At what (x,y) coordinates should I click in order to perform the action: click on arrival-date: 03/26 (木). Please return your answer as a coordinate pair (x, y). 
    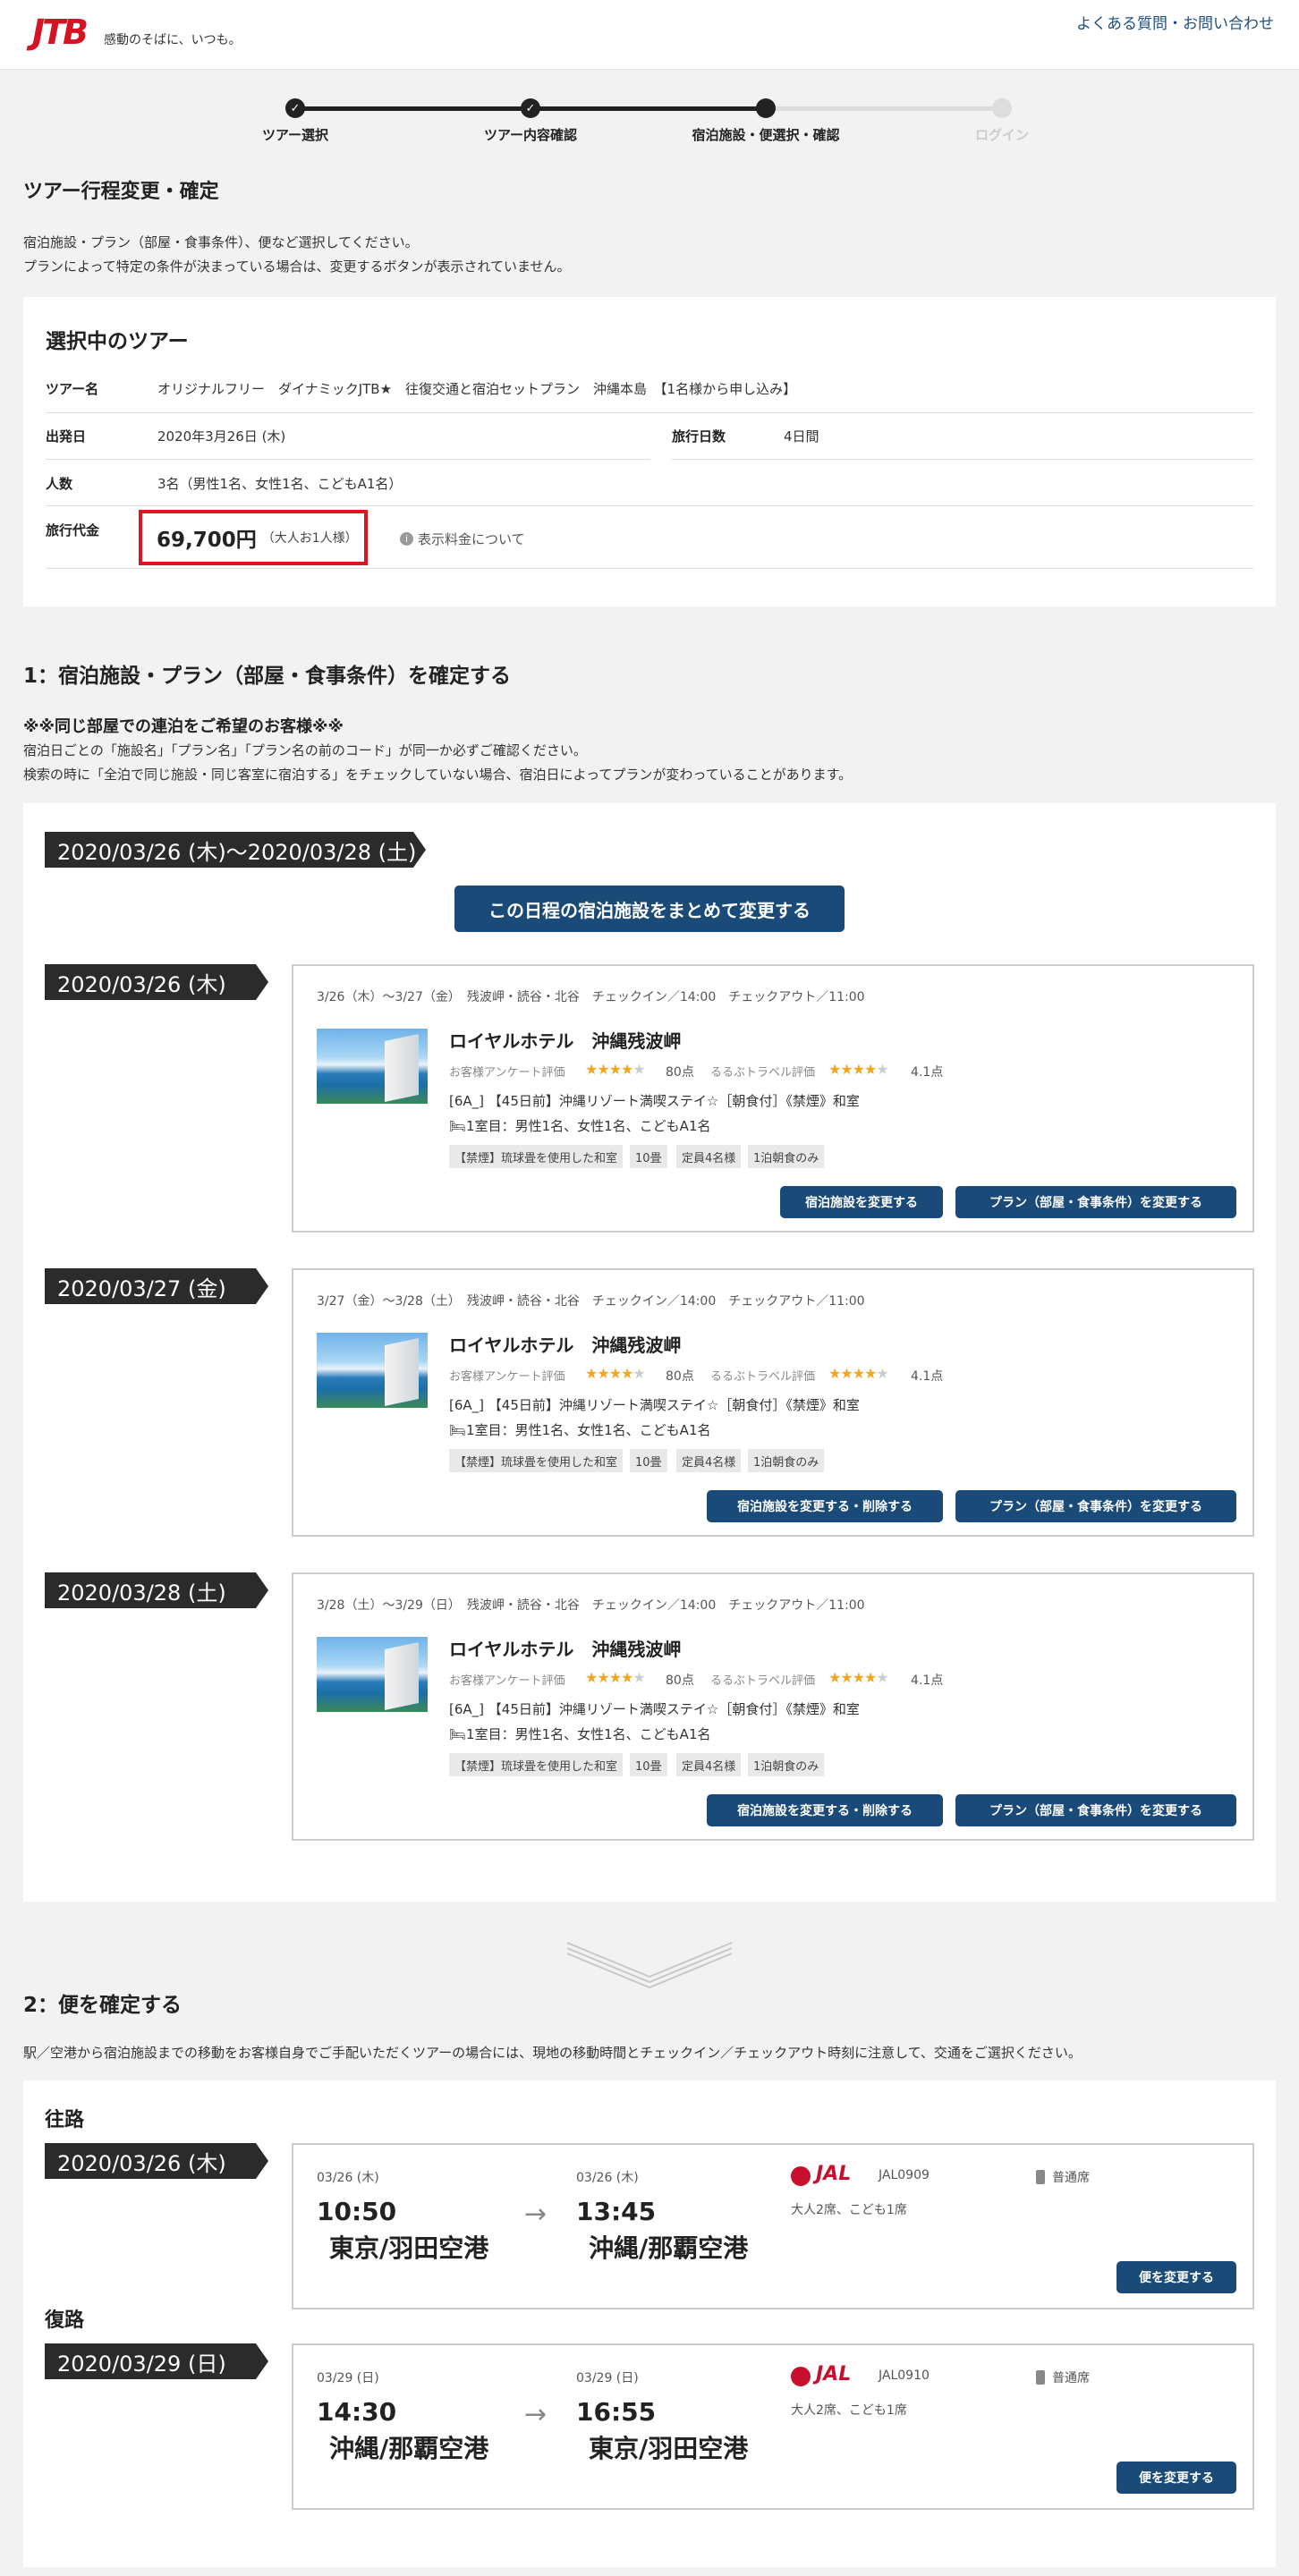
    Looking at the image, I should click on (607, 2178).